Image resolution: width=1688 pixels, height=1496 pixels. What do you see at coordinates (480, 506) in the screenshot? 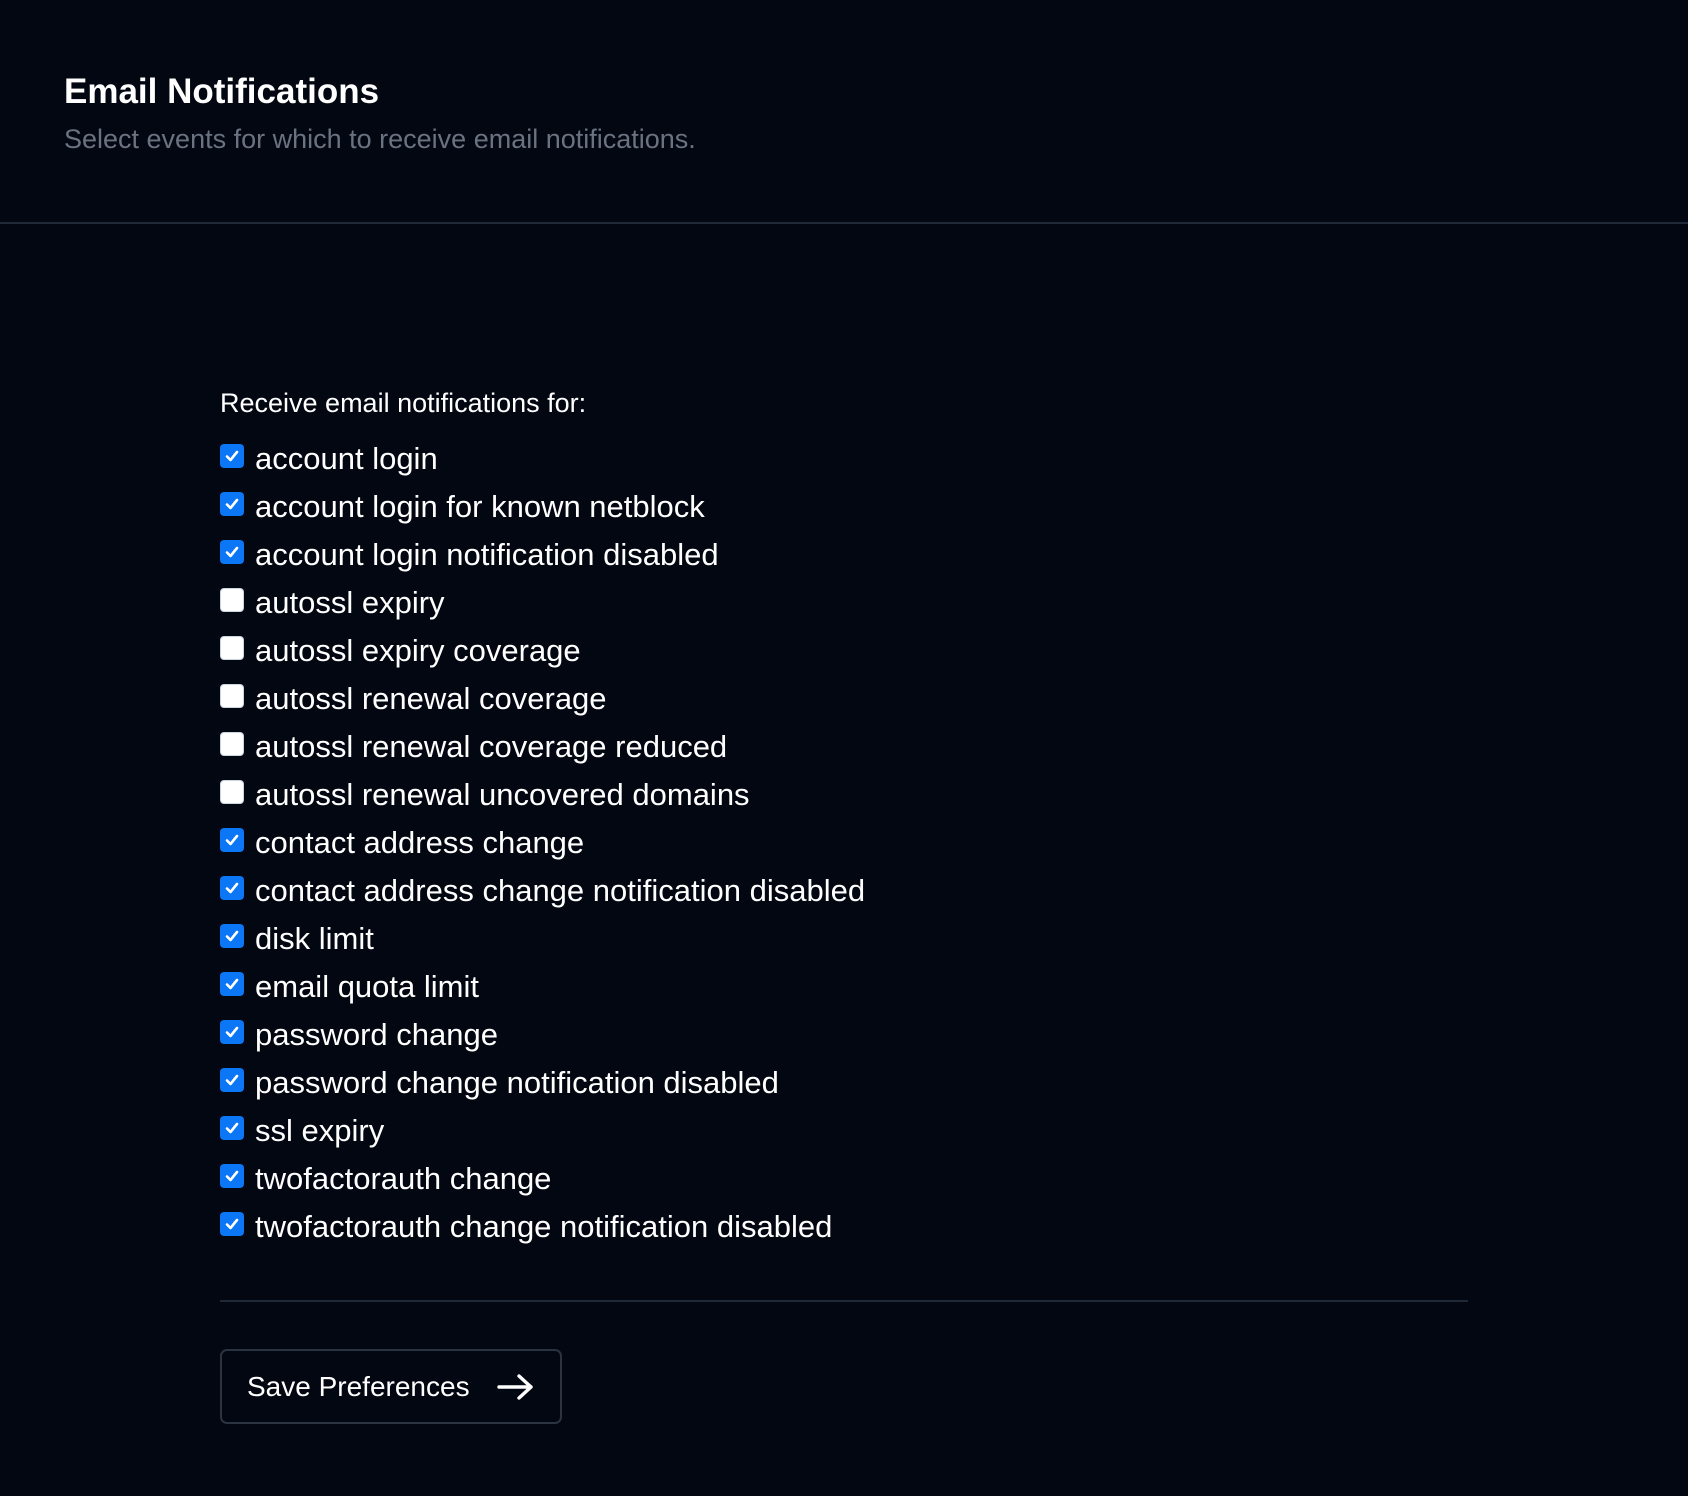
I see `option-label: account login for known netblock` at bounding box center [480, 506].